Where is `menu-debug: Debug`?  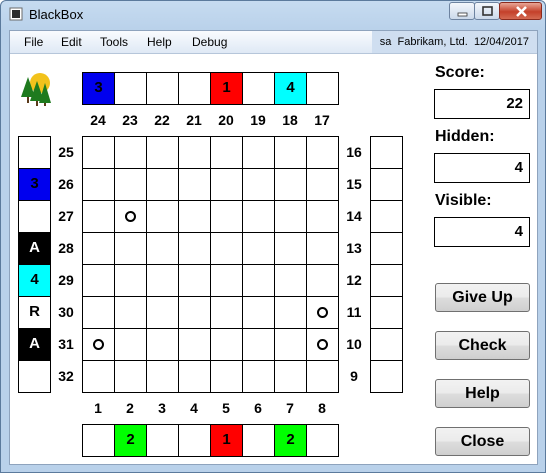
menu-debug: Debug is located at coordinates (209, 42).